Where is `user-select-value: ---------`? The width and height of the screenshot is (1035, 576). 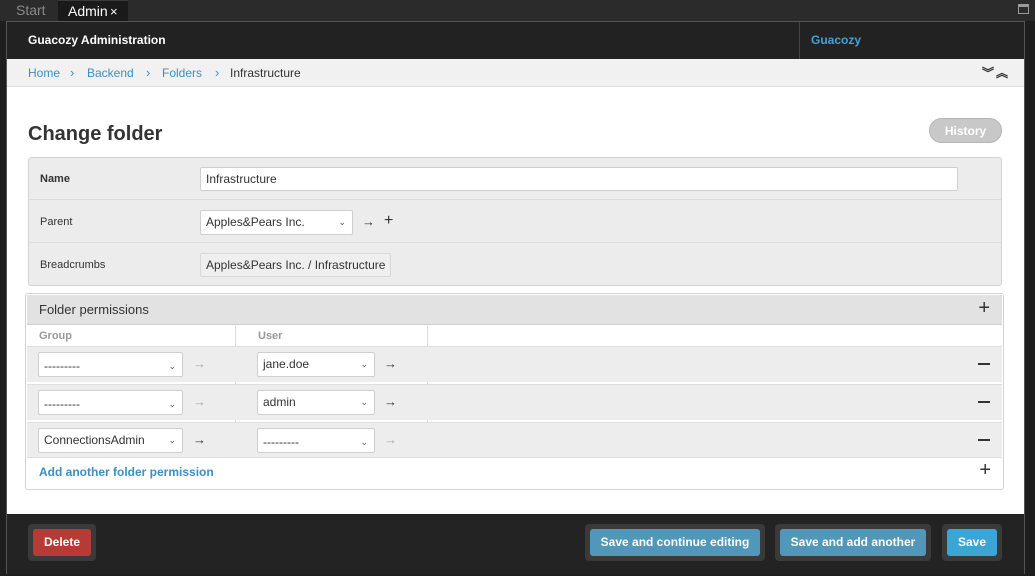
user-select-value: --------- is located at coordinates (281, 442).